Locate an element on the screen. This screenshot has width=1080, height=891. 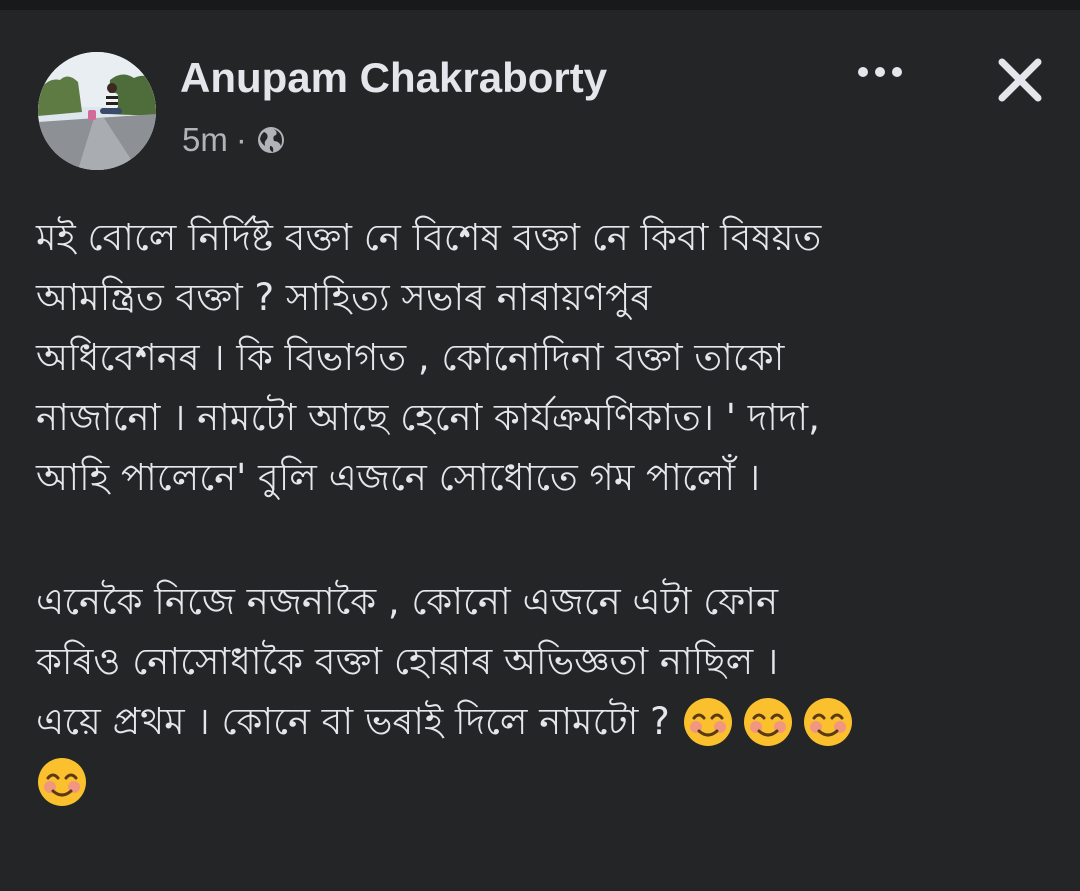
post-text-segment: এয়ে প্ৰথম । কোনে বা ভৰাই দিলে নামটো ? is located at coordinates (353, 721).